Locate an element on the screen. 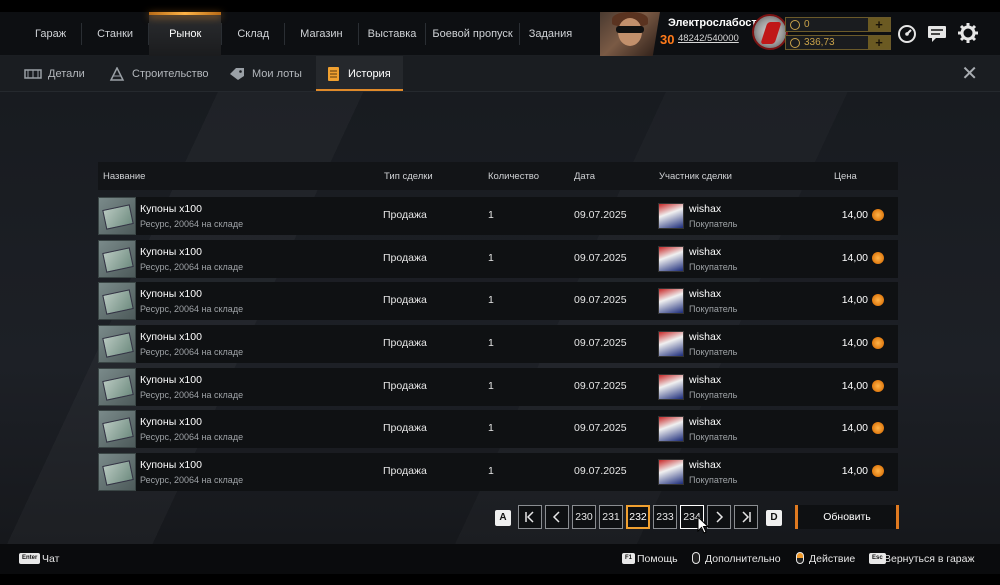  player-avatar is located at coordinates (630, 34).